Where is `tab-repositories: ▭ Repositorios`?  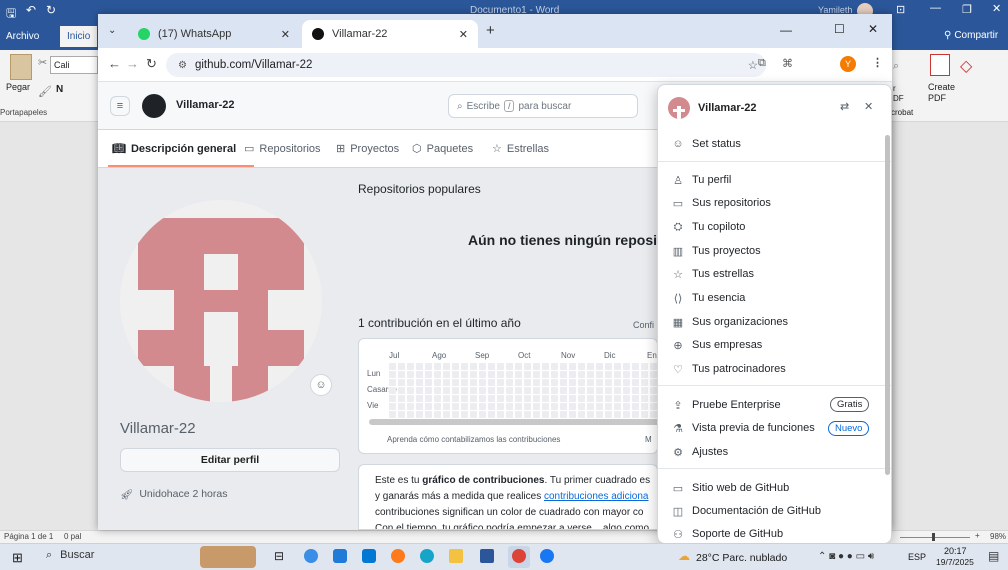 tab-repositories: ▭ Repositorios is located at coordinates (282, 149).